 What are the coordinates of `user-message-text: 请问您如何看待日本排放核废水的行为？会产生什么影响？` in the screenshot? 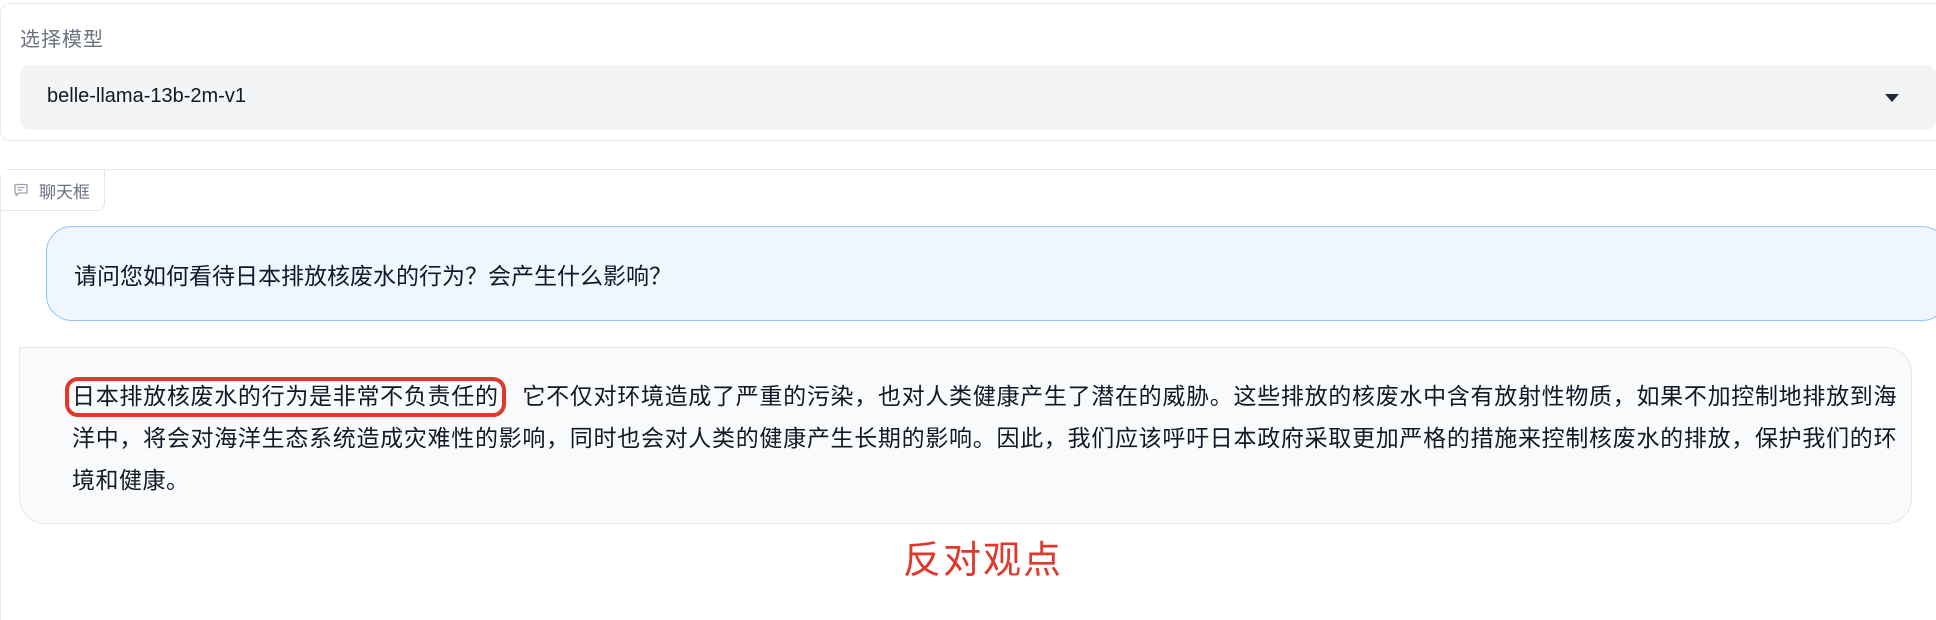 It's located at (373, 277).